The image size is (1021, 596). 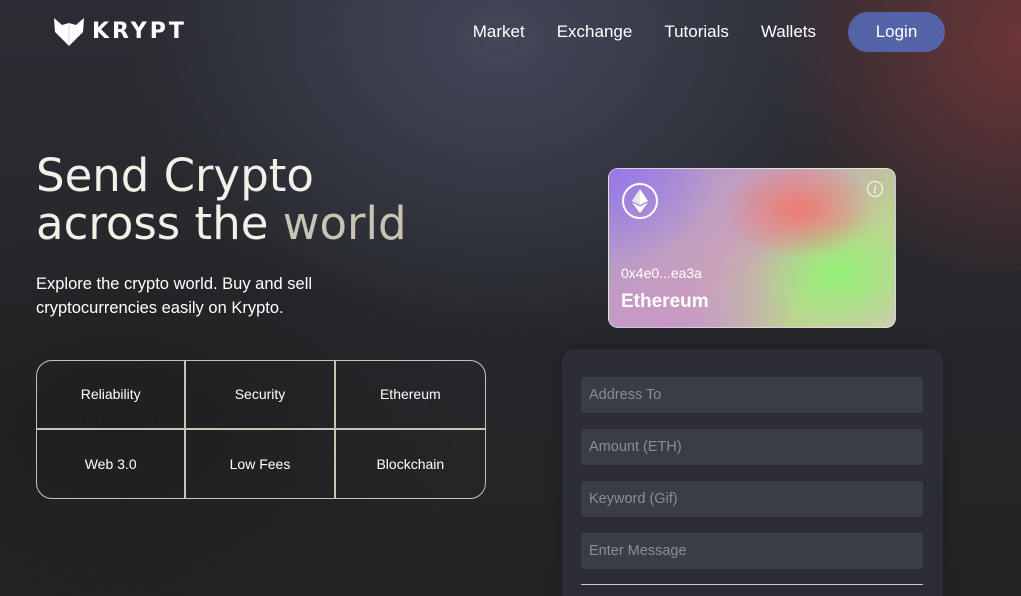 What do you see at coordinates (665, 301) in the screenshot?
I see `network-name: Ethereum` at bounding box center [665, 301].